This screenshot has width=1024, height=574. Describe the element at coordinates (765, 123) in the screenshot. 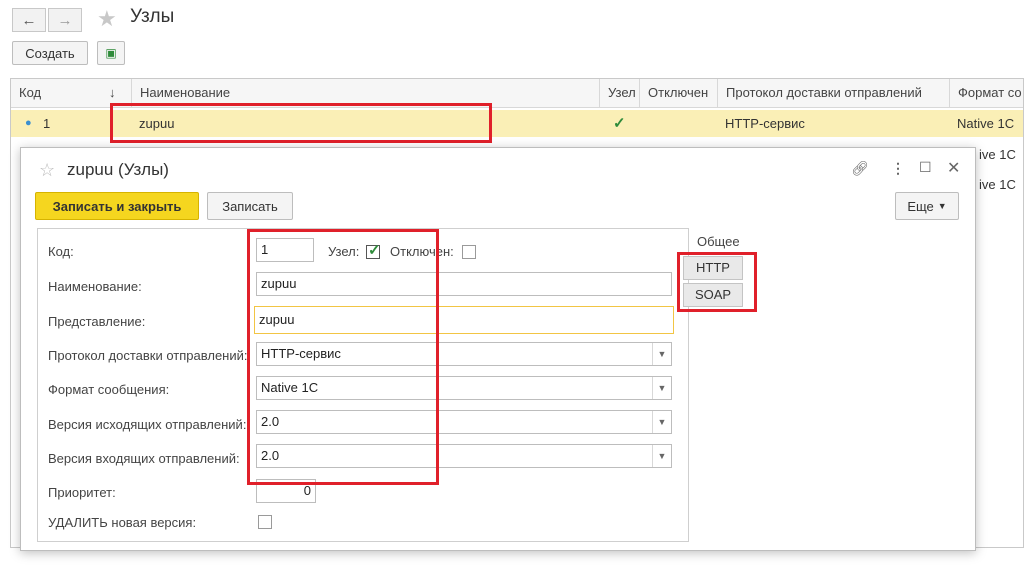

I see `cell-protocol: HTTP-сервис` at that location.